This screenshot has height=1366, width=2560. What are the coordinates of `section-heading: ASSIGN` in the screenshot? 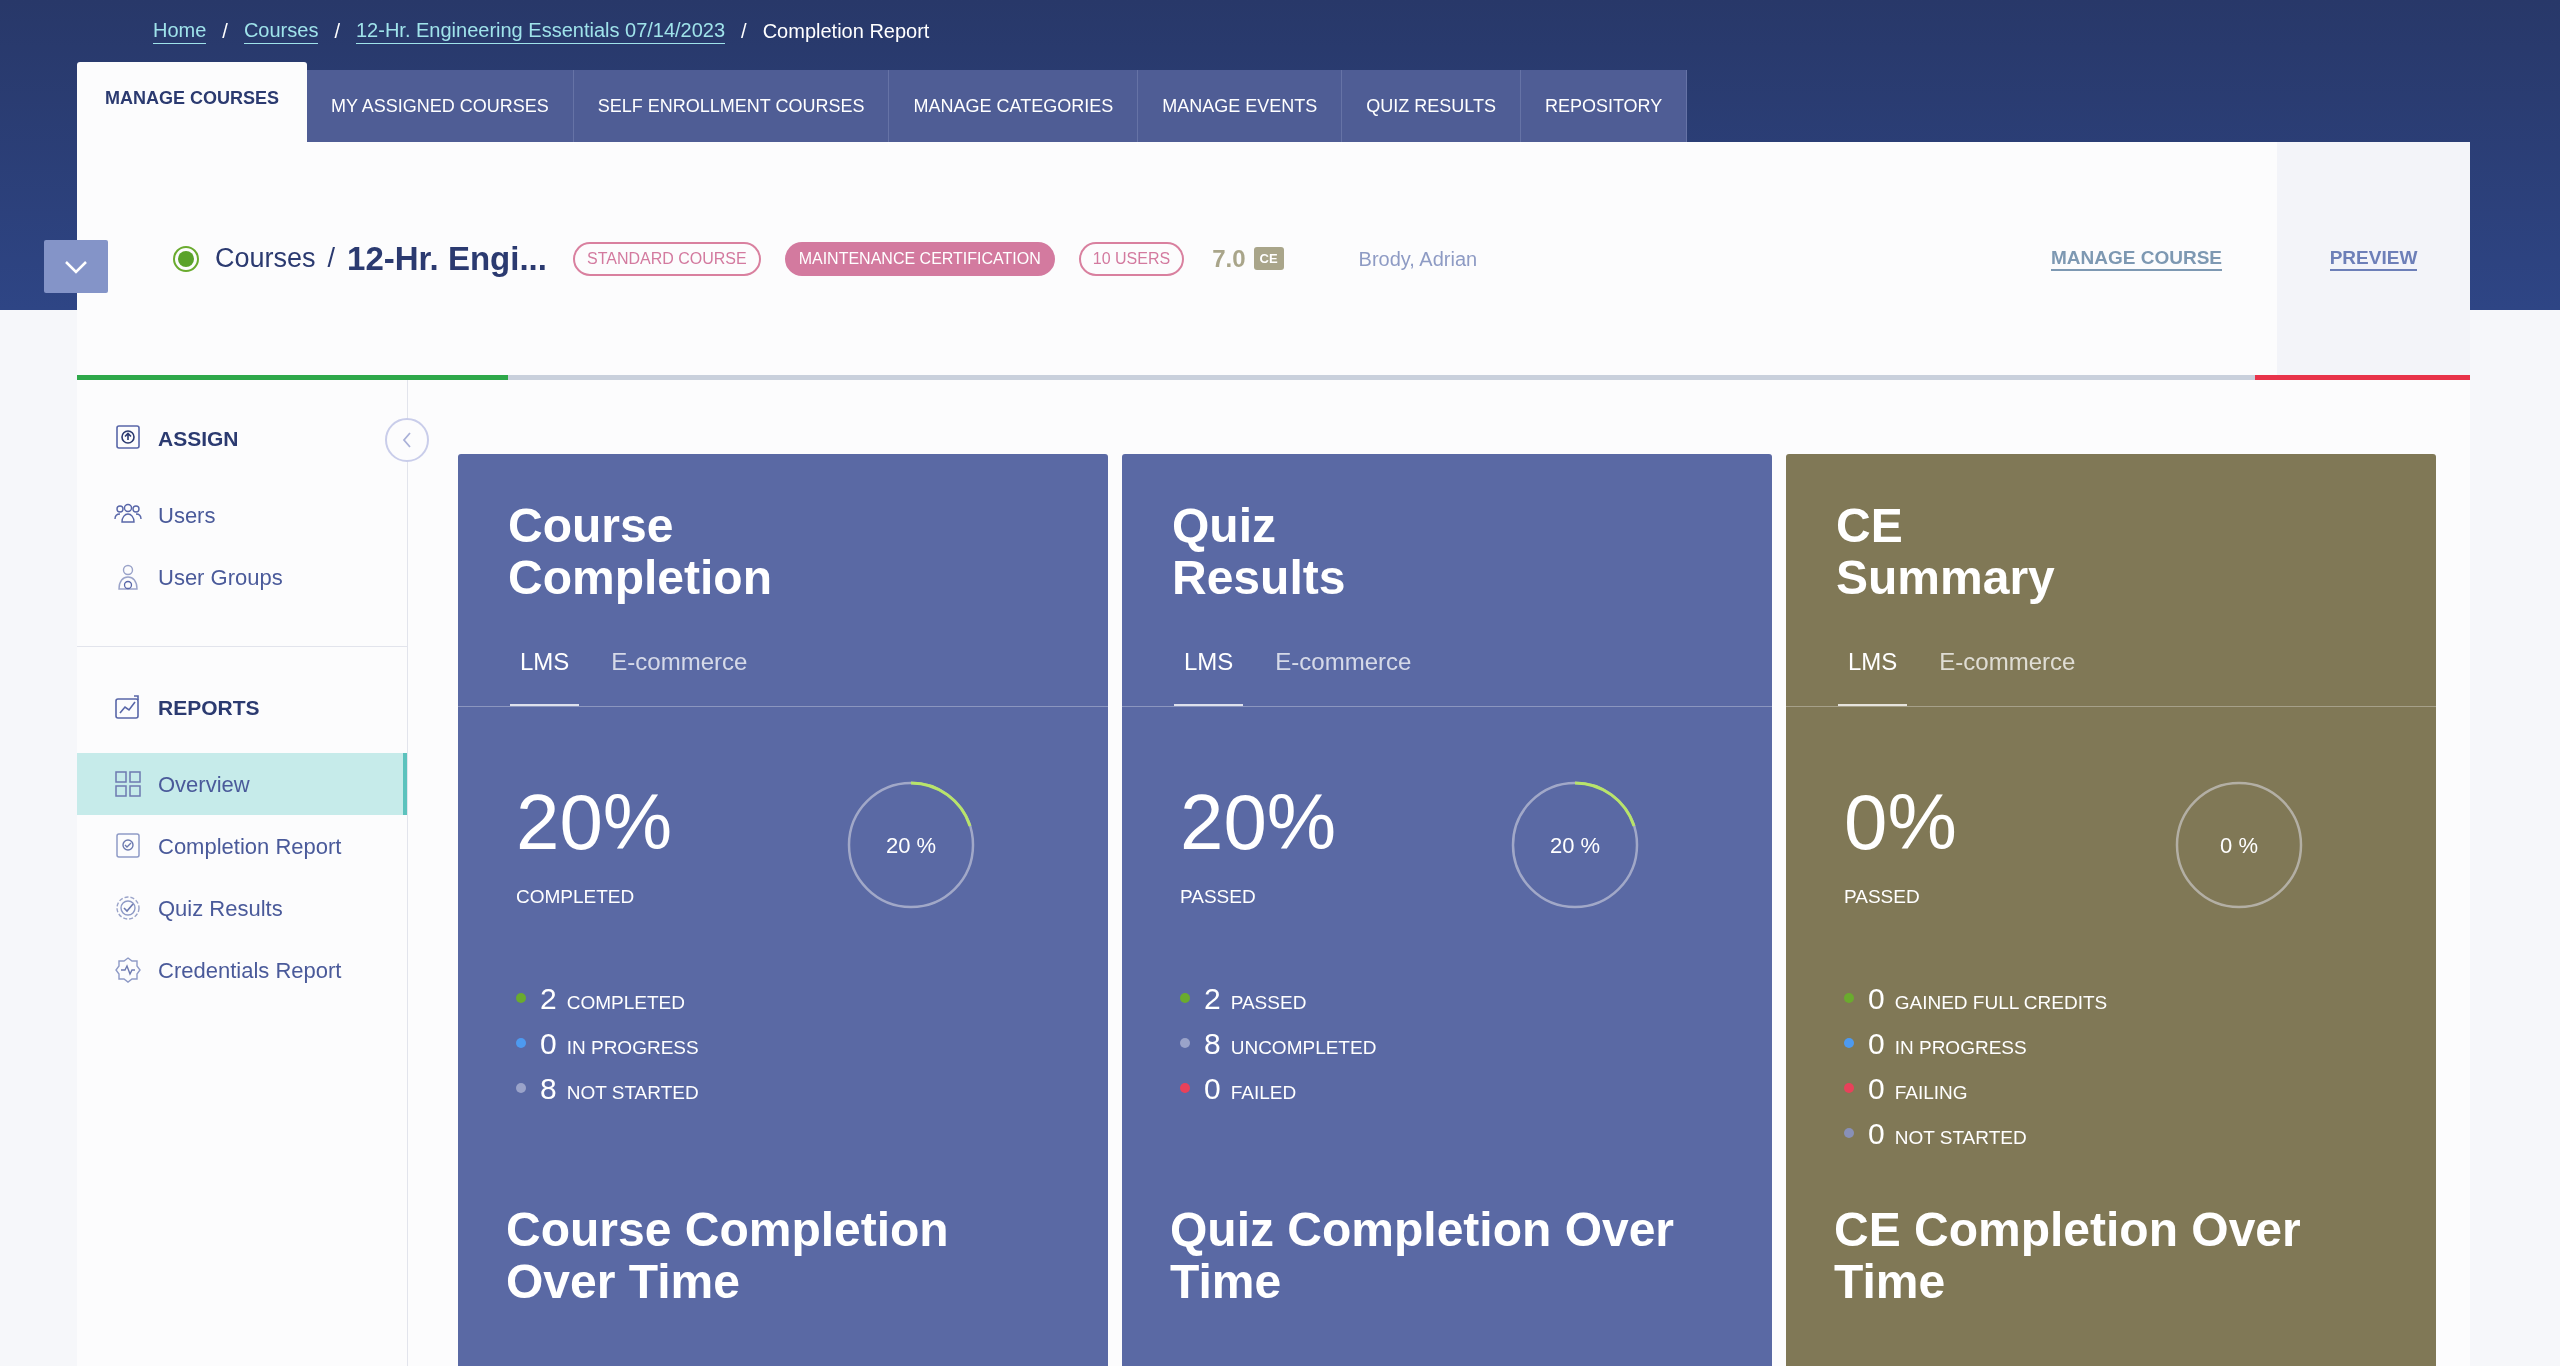 It's located at (198, 439).